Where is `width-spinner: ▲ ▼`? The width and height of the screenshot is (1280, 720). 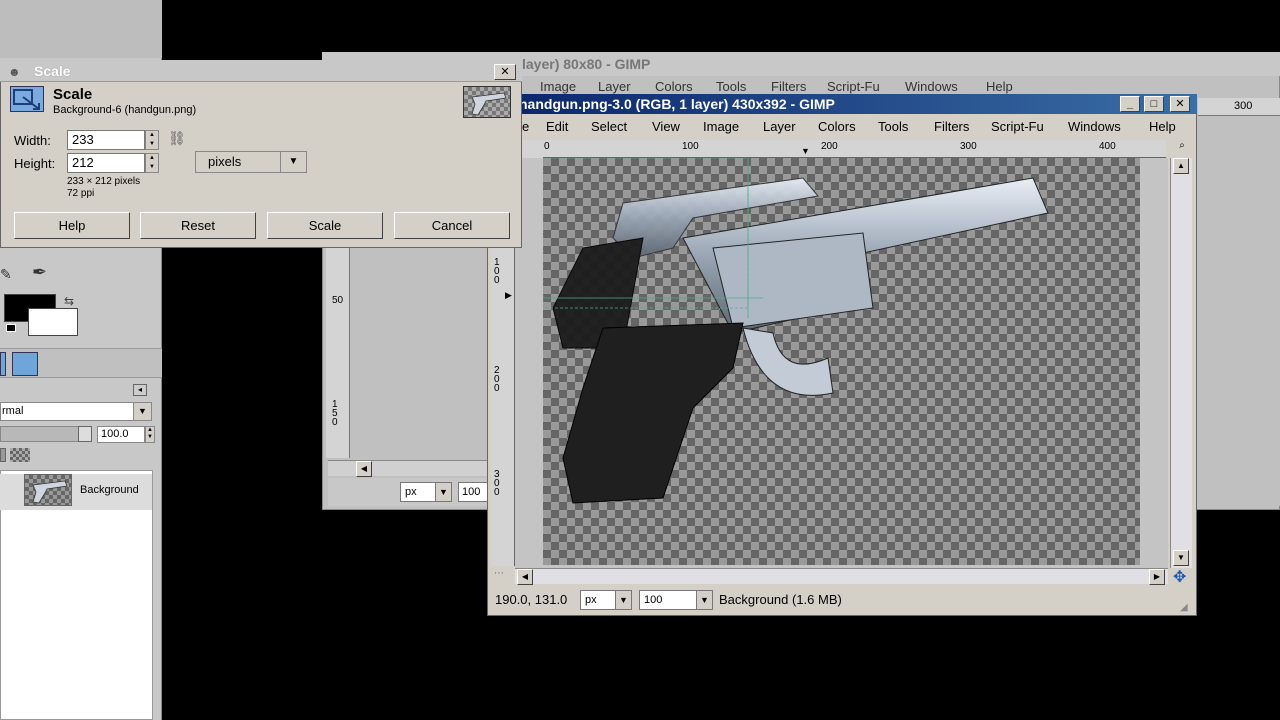 width-spinner: ▲ ▼ is located at coordinates (152, 140).